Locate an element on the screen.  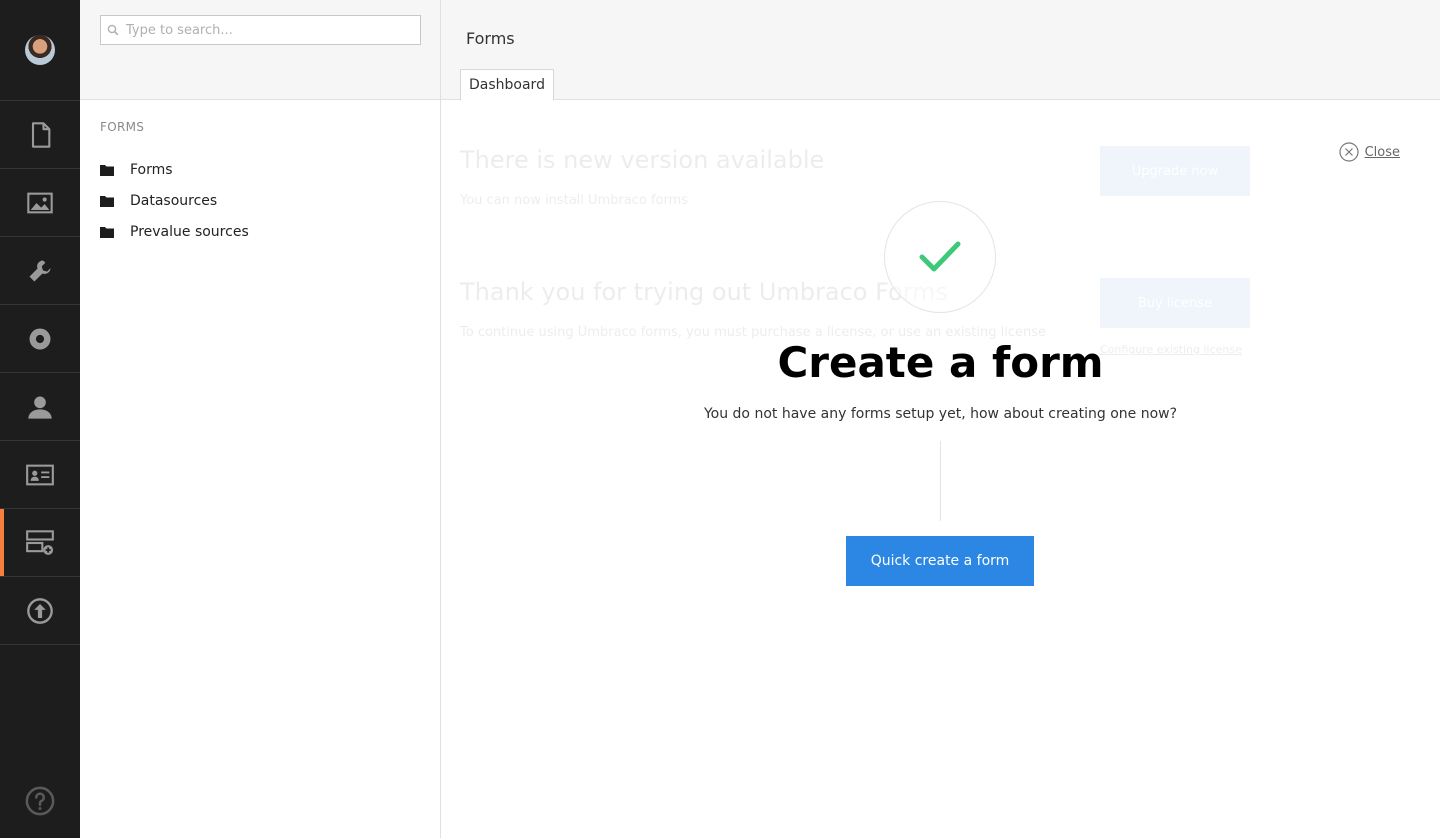
empty-state-title: Create a form is located at coordinates (940, 362).